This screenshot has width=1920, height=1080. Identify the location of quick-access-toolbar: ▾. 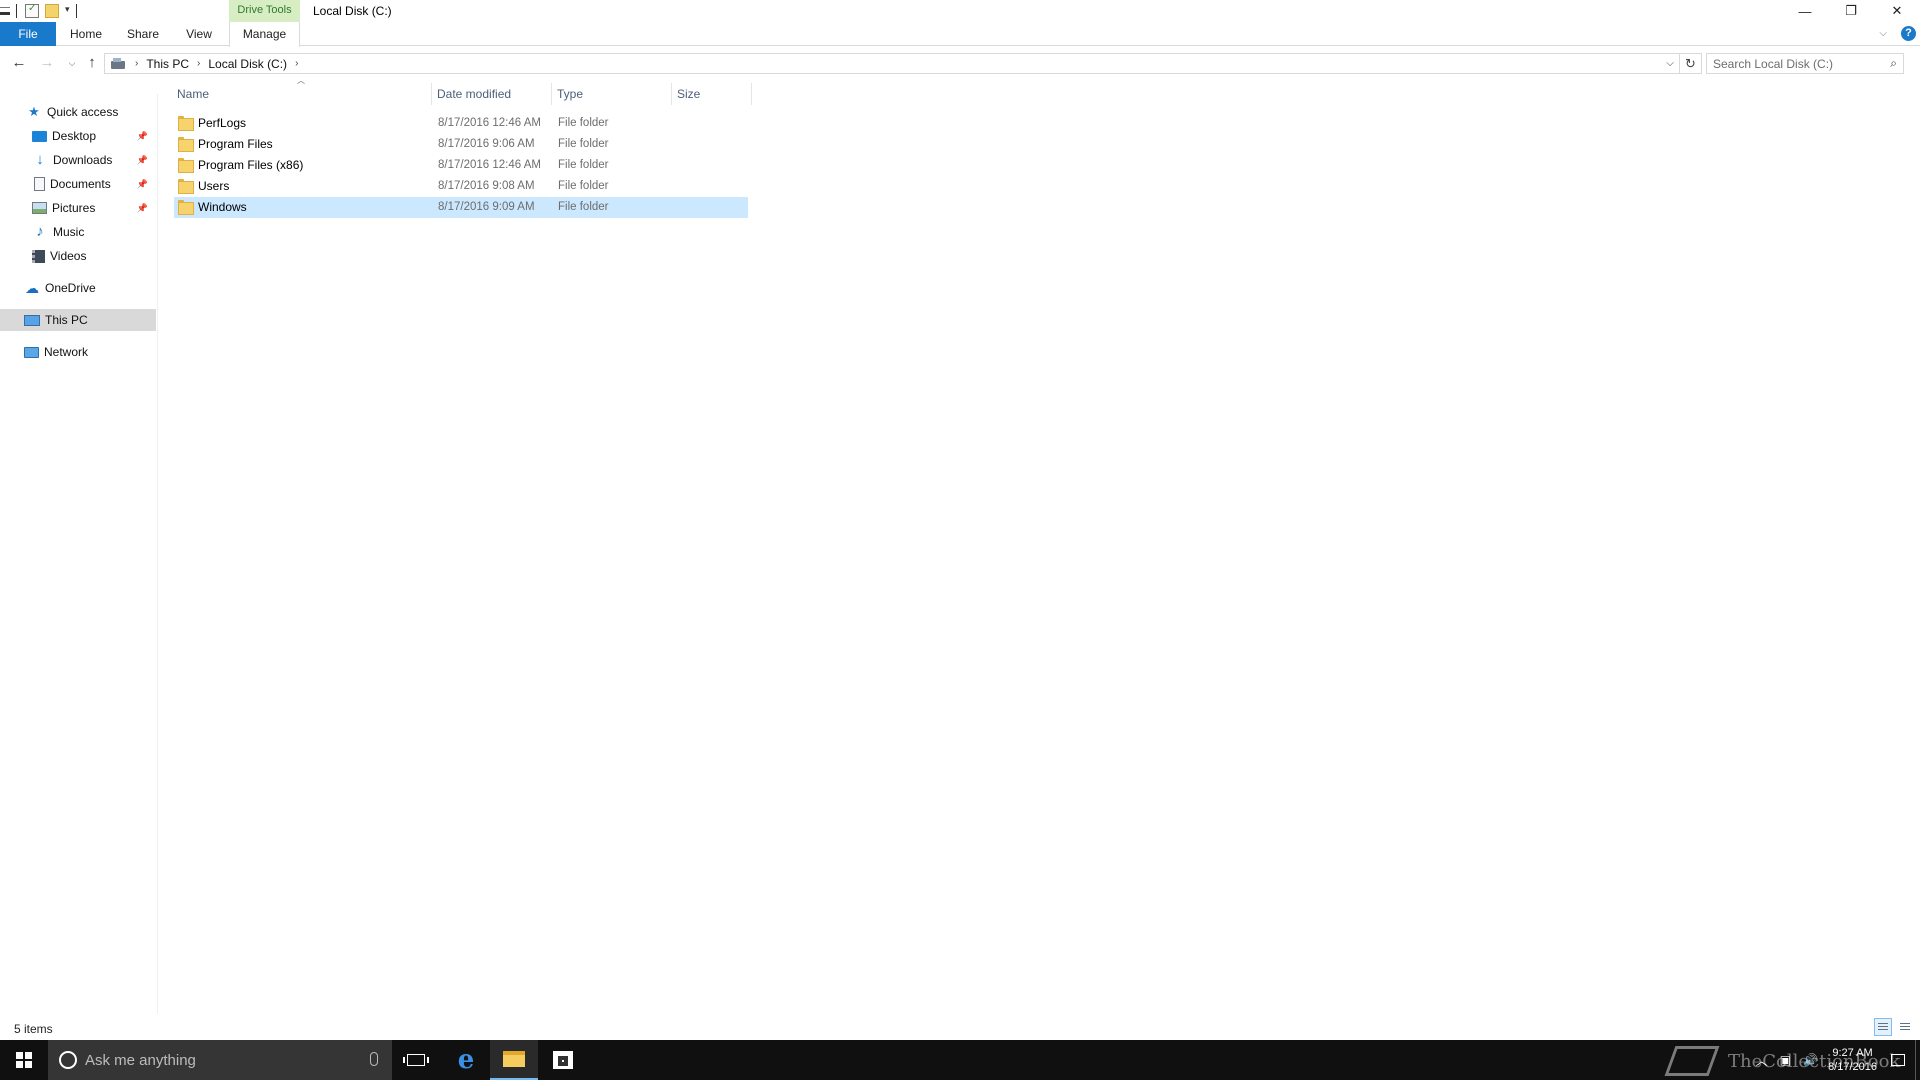
(42, 11).